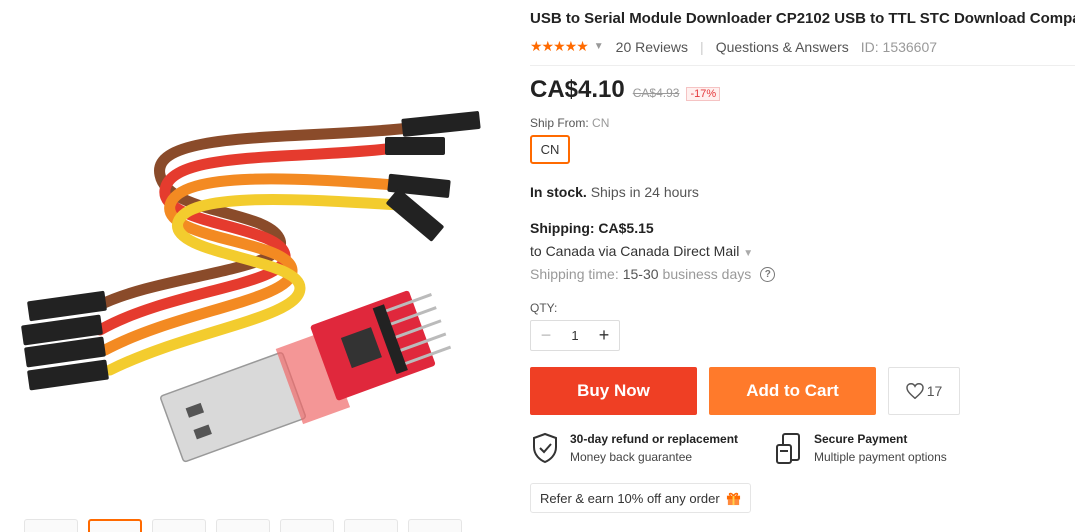 The image size is (1075, 532). I want to click on referral-banner: Refer & earn 10% off any order, so click(640, 498).